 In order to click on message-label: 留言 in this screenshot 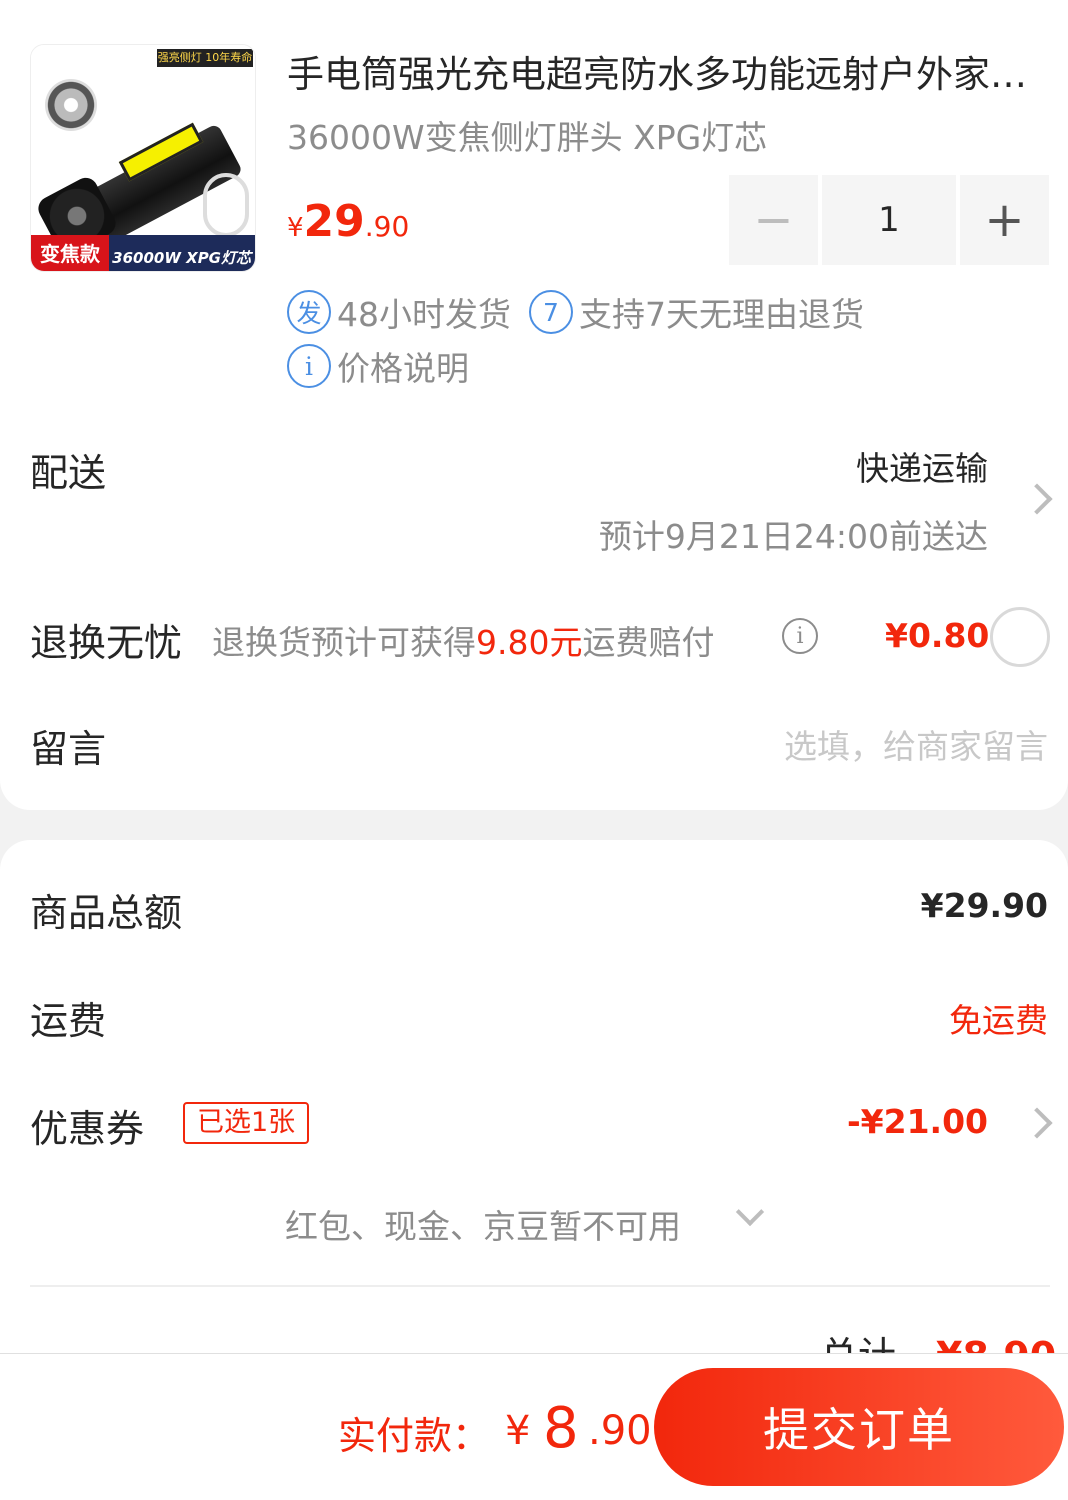, I will do `click(68, 749)`.